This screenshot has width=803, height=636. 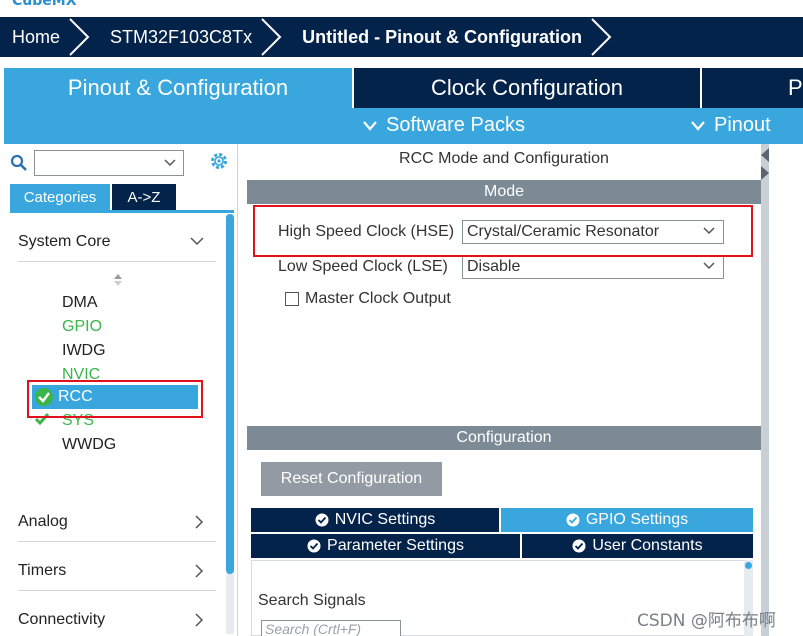 What do you see at coordinates (115, 399) in the screenshot?
I see `rcc-highlight-box` at bounding box center [115, 399].